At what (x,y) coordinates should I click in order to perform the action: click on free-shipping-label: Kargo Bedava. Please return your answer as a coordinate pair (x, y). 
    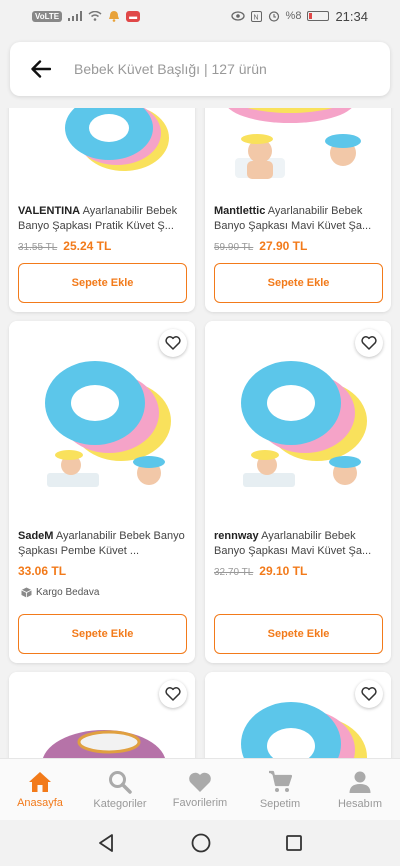
    Looking at the image, I should click on (60, 592).